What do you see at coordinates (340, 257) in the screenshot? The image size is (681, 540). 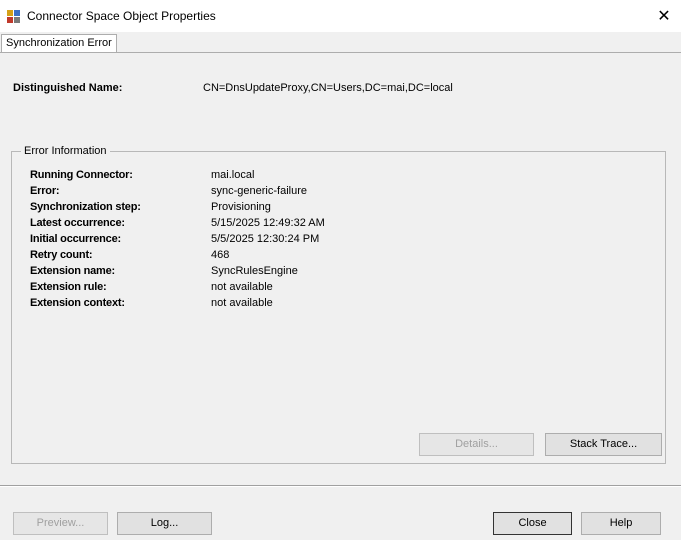 I see `info-row-retry-count: Retry count: 468` at bounding box center [340, 257].